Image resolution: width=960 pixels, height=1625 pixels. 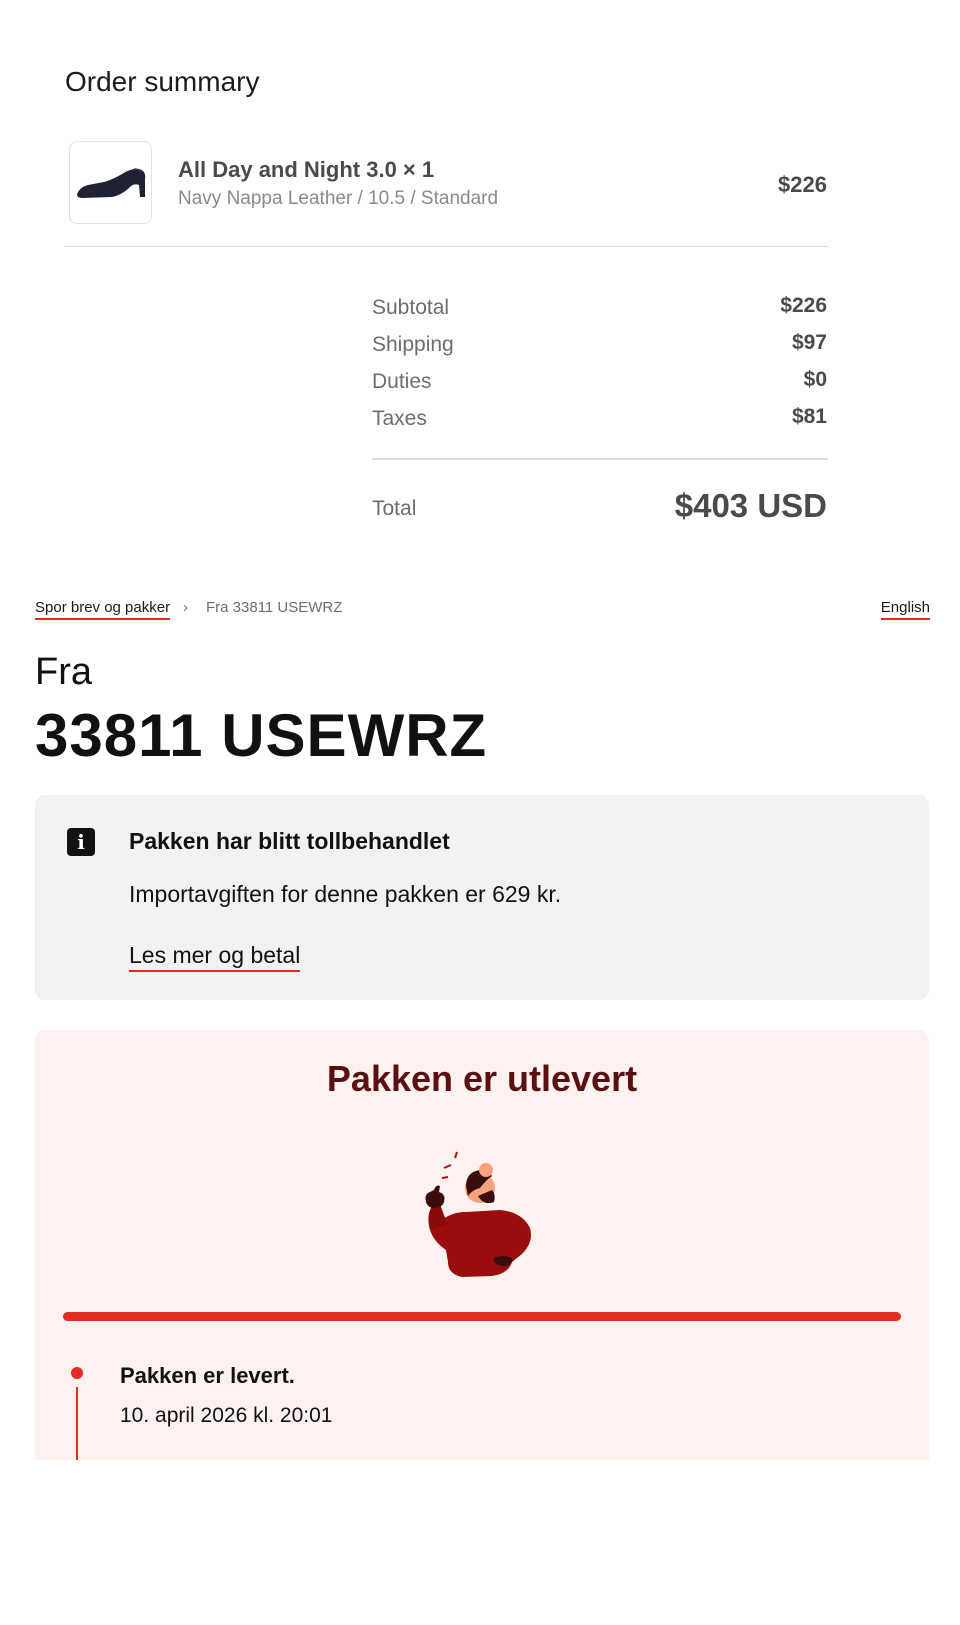 I want to click on taxes-value: $81, so click(x=809, y=416).